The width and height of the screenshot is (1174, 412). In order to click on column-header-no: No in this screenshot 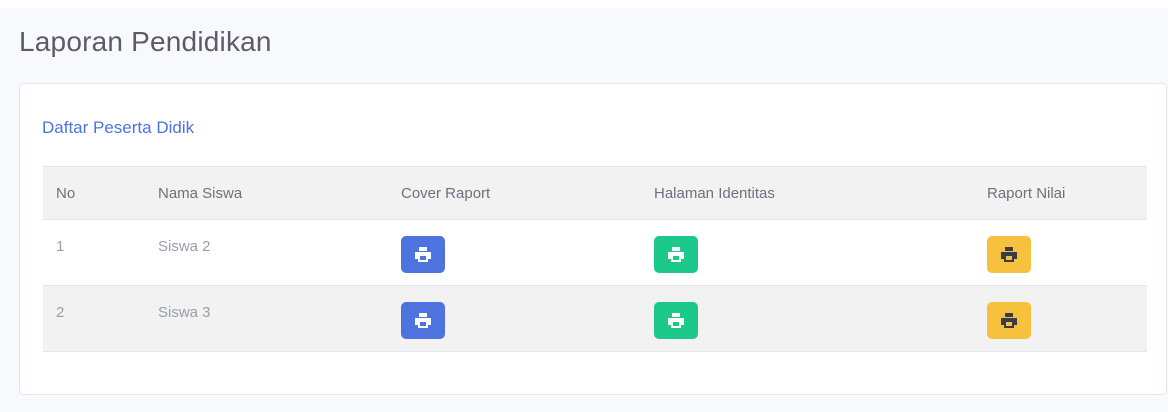, I will do `click(94, 193)`.